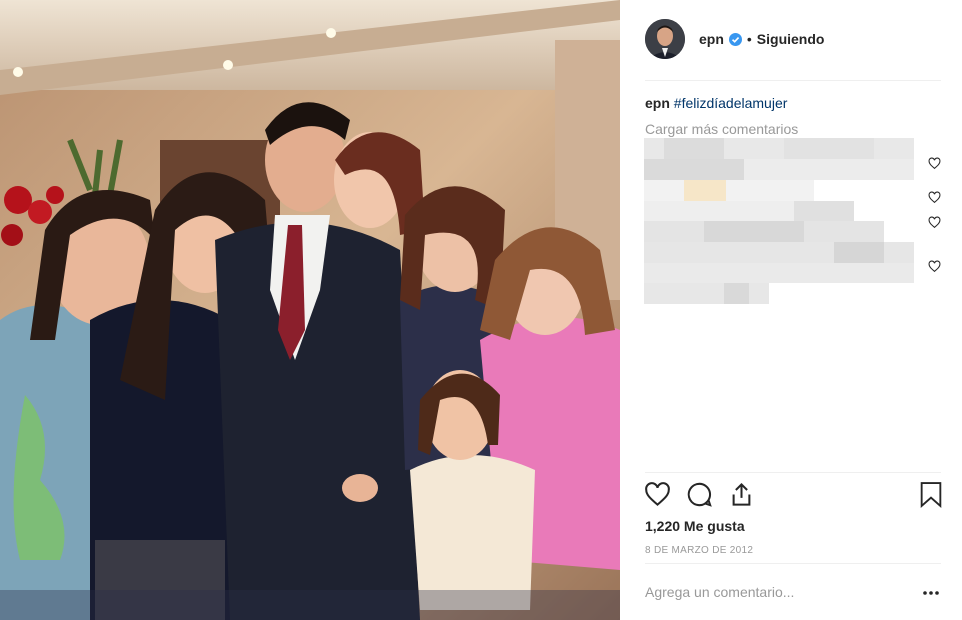 This screenshot has height=620, width=962. I want to click on likes-count: 1,220 Me gusta, so click(695, 526).